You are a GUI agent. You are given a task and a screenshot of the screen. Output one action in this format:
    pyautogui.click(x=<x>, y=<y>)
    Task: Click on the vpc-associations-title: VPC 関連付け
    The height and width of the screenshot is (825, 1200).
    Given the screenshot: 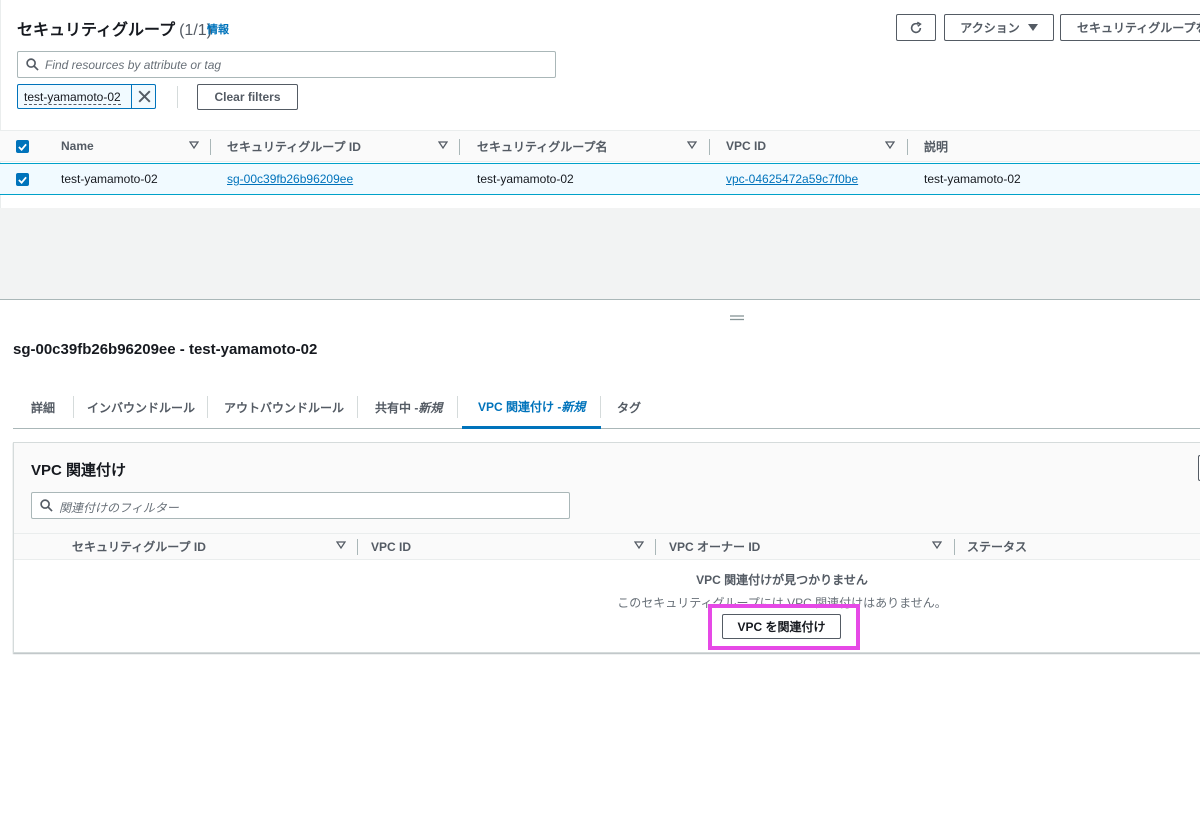 What is the action you would take?
    pyautogui.click(x=79, y=470)
    